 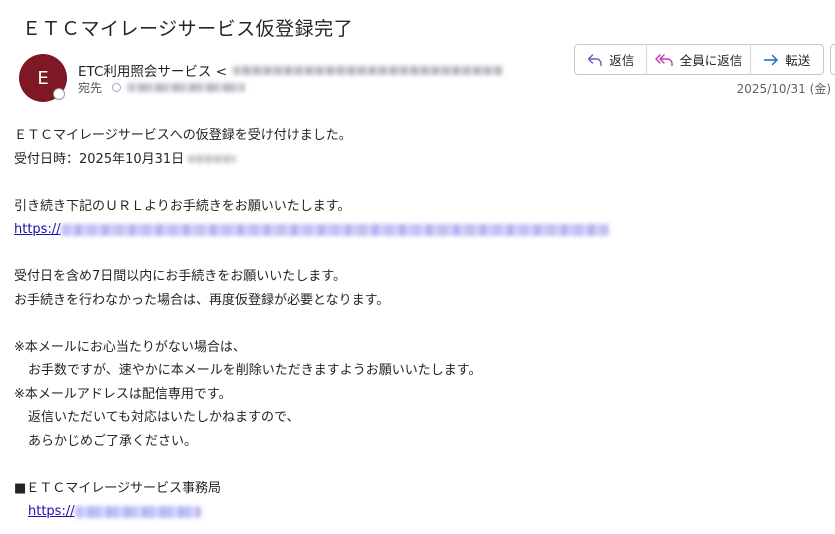 What do you see at coordinates (182, 206) in the screenshot?
I see `body-line: 引き続き下記のＵＲＬよりお手続きをお願いいたします。` at bounding box center [182, 206].